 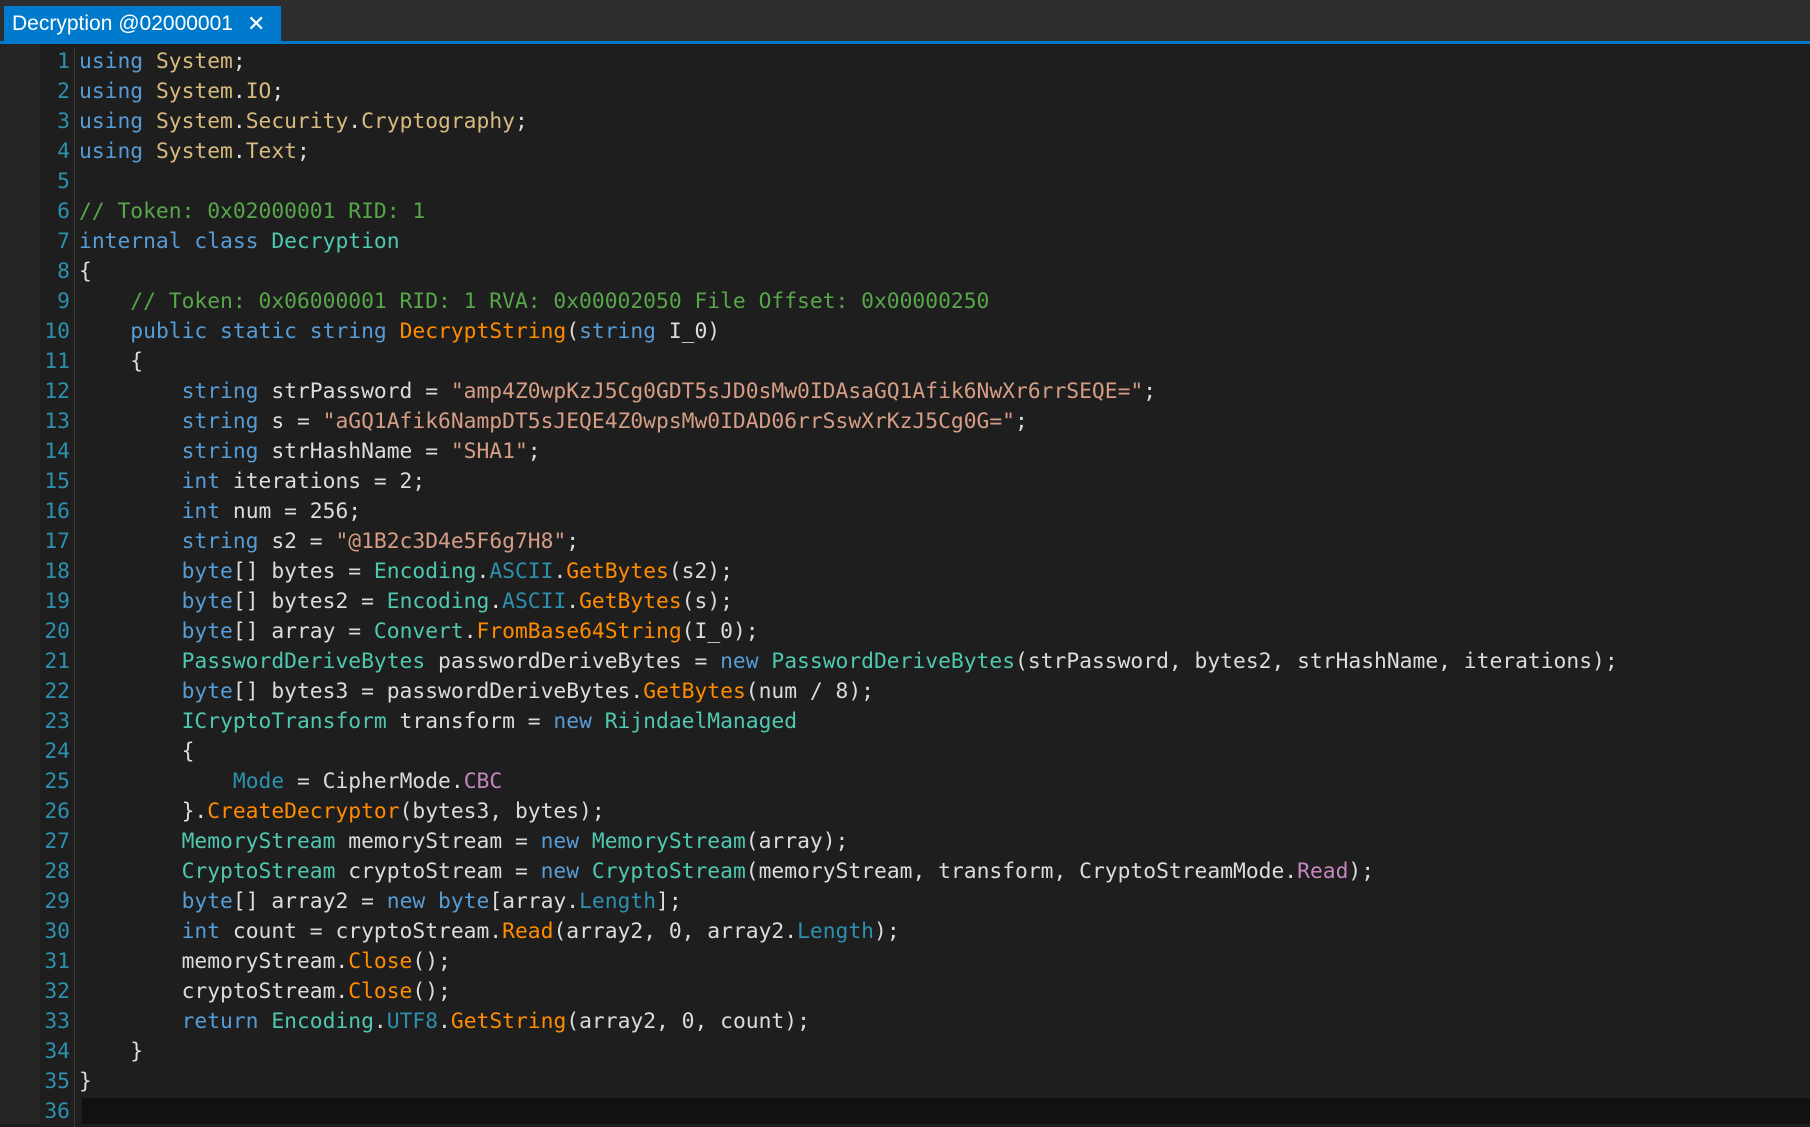 I want to click on code-token: // Token: 0x02000001 RID: 1, so click(x=252, y=211).